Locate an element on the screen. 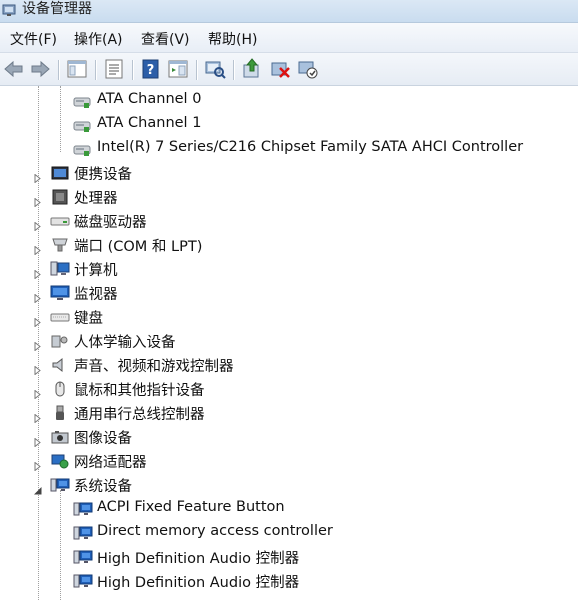  forward-icon is located at coordinates (40, 69).